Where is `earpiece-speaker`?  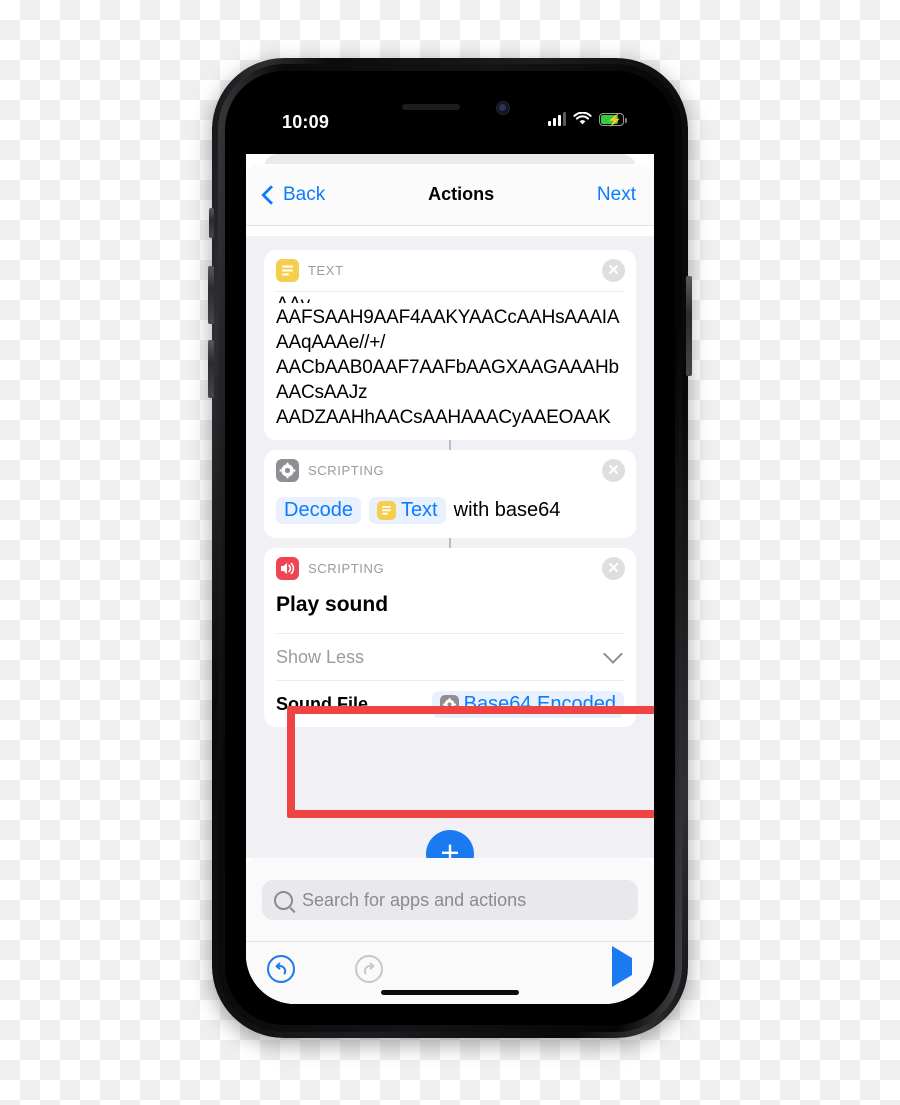 earpiece-speaker is located at coordinates (431, 107).